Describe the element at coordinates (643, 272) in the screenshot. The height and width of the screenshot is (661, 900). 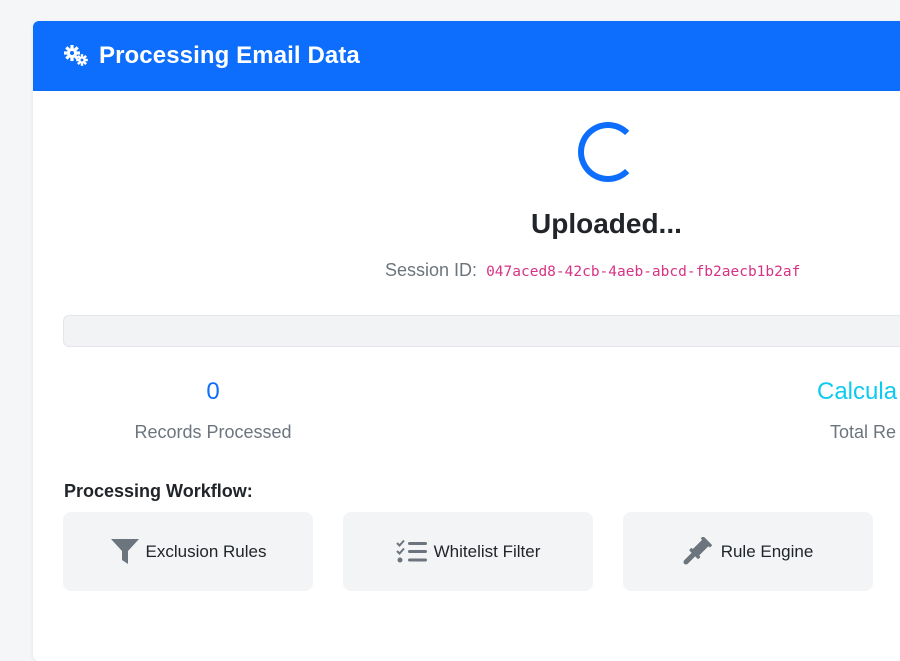
I see `session-id: 047aced8-42cb-4aeb-abcd-fb2aecb1b2af` at that location.